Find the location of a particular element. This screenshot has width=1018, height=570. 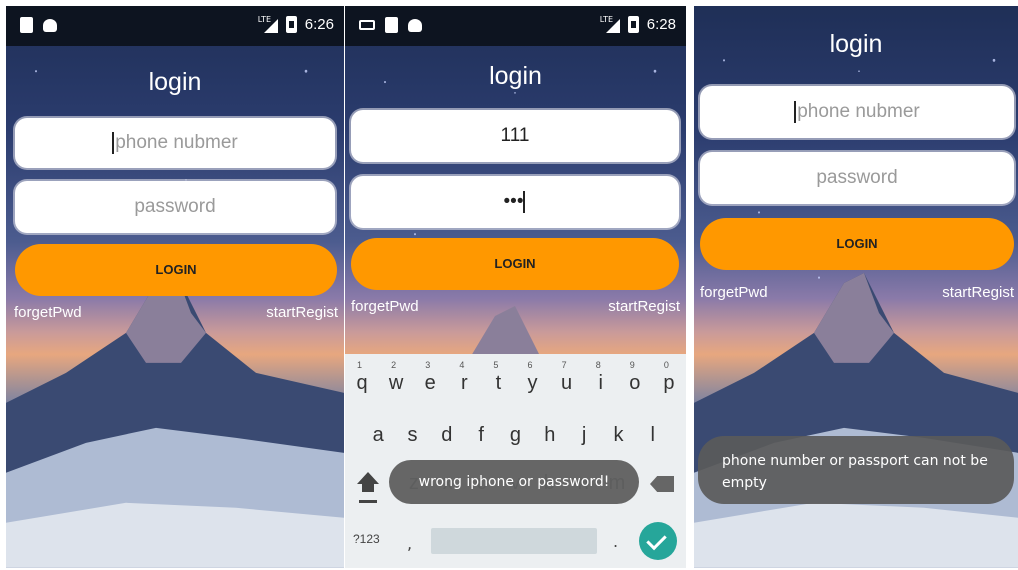

comma-key: , is located at coordinates (409, 543).